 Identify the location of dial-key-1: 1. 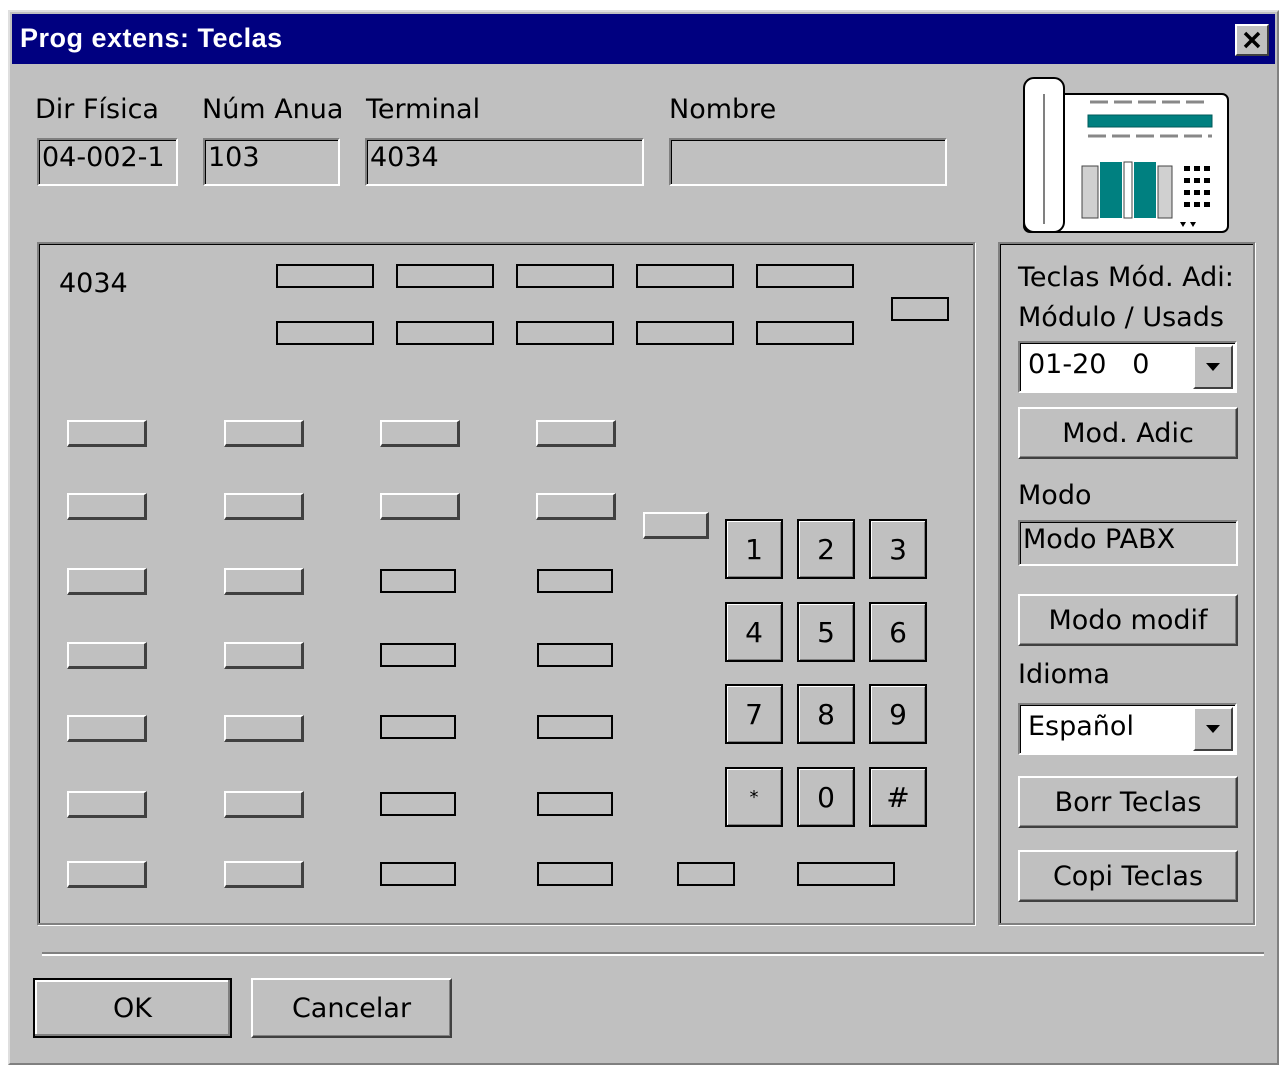
(754, 549).